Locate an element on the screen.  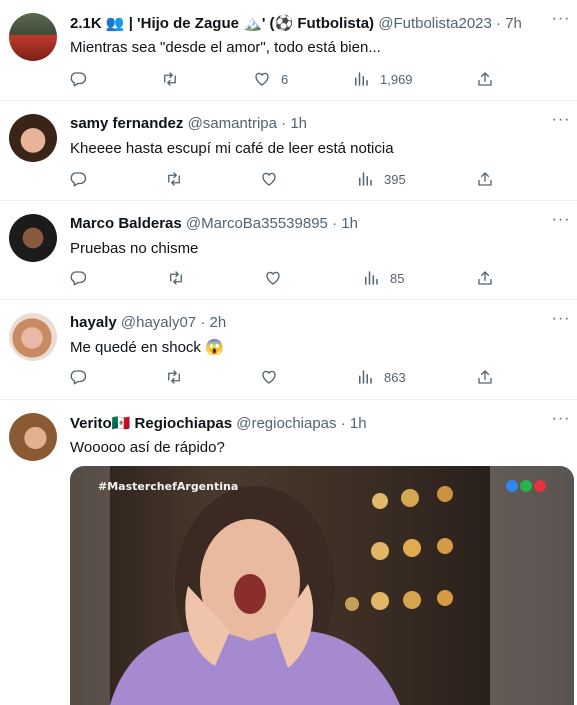
tweet-actions: 85 is located at coordinates (287, 278).